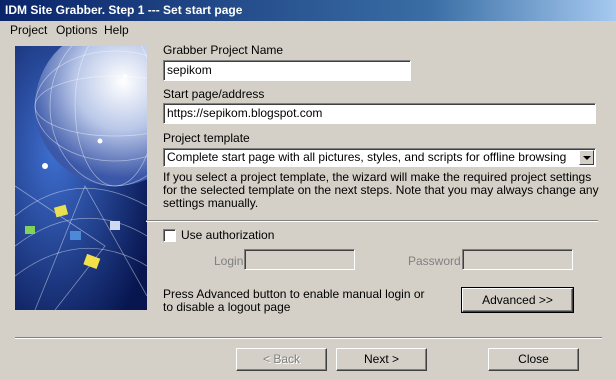 The width and height of the screenshot is (616, 380). What do you see at coordinates (381, 359) in the screenshot?
I see `next-button: Next >` at bounding box center [381, 359].